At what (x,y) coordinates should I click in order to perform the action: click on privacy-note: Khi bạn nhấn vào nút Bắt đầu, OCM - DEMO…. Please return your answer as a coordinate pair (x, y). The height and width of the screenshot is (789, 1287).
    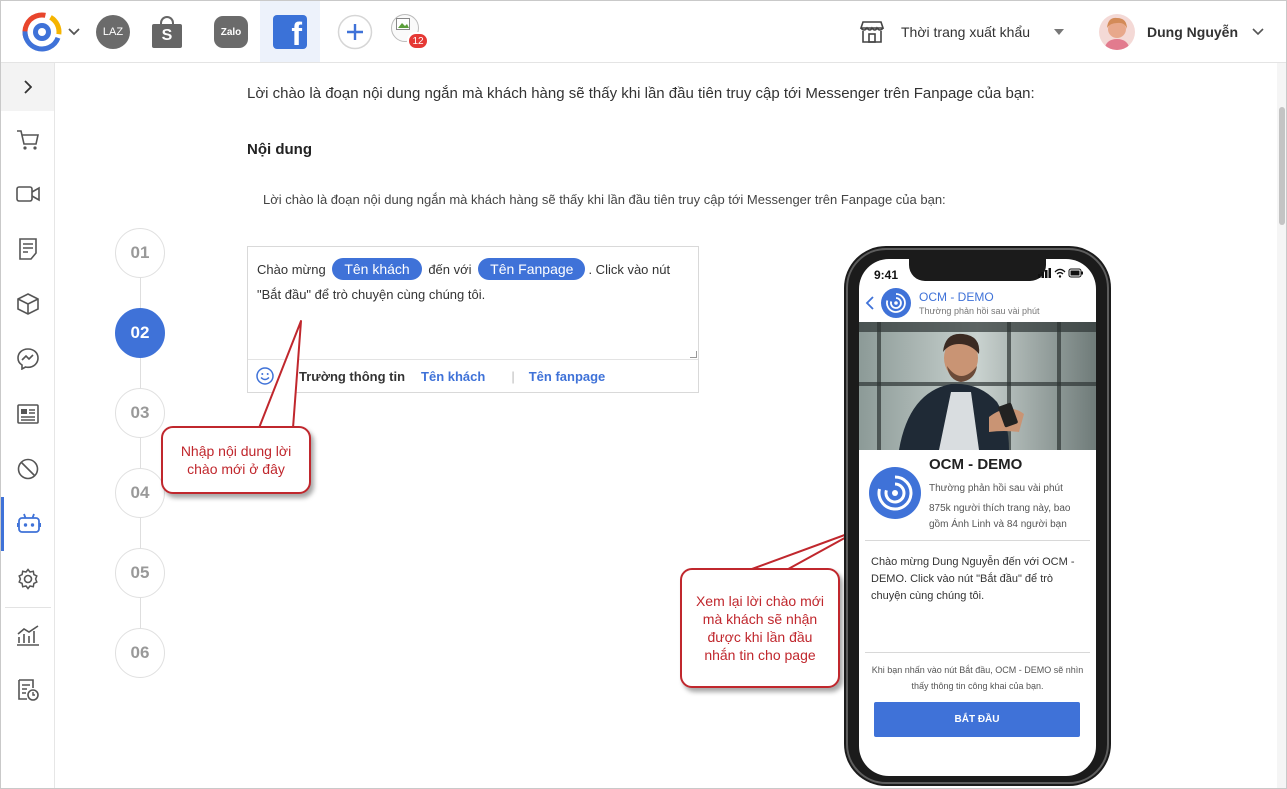
    Looking at the image, I should click on (977, 678).